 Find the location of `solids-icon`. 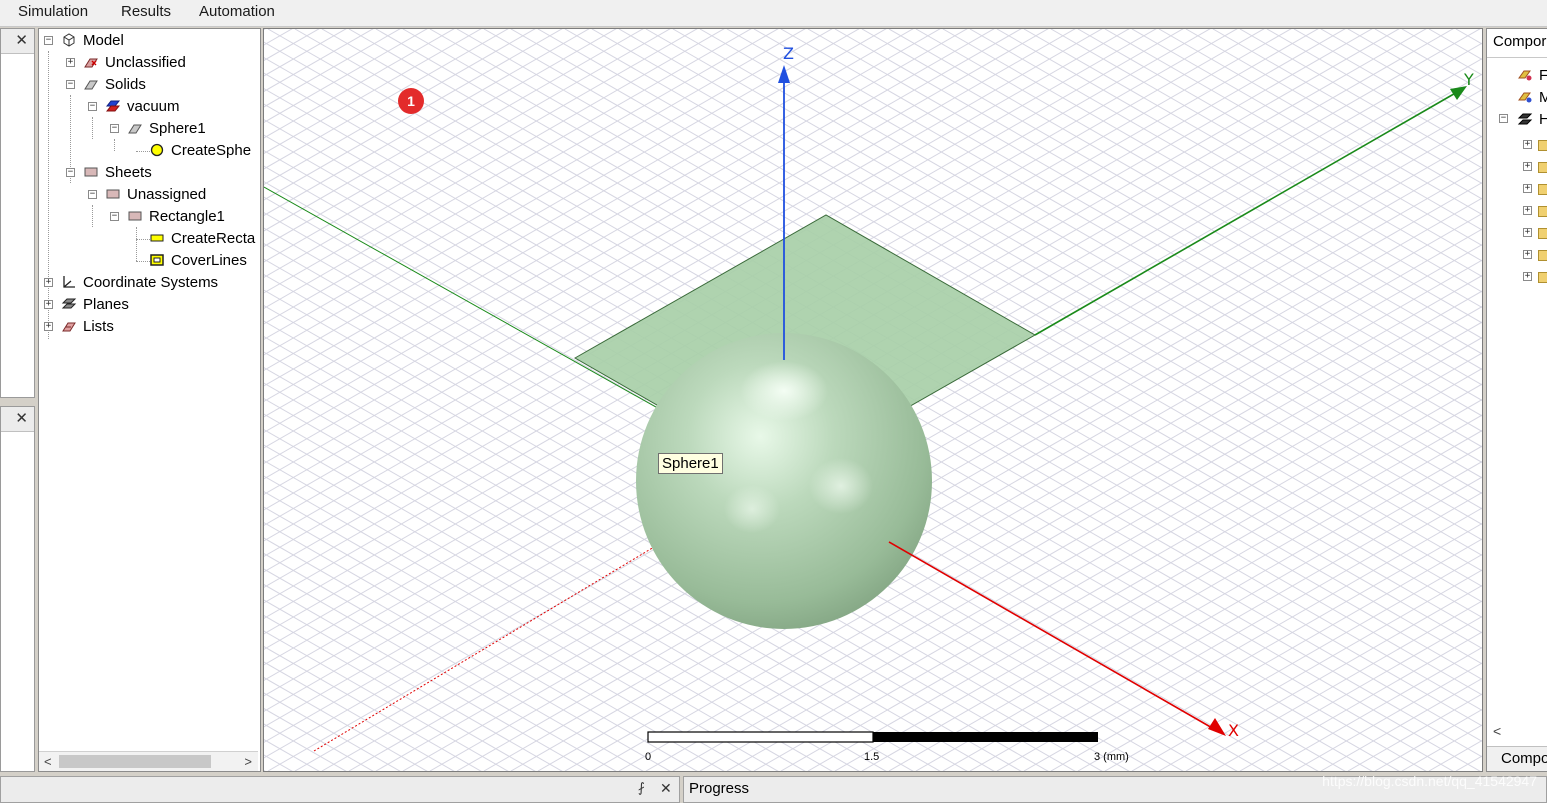

solids-icon is located at coordinates (91, 85).